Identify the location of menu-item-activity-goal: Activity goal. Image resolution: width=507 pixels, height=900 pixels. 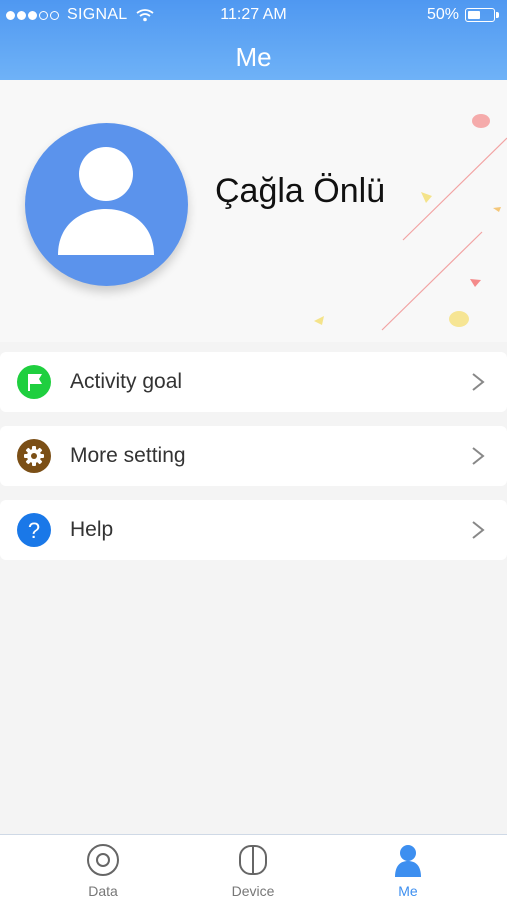
(253, 382).